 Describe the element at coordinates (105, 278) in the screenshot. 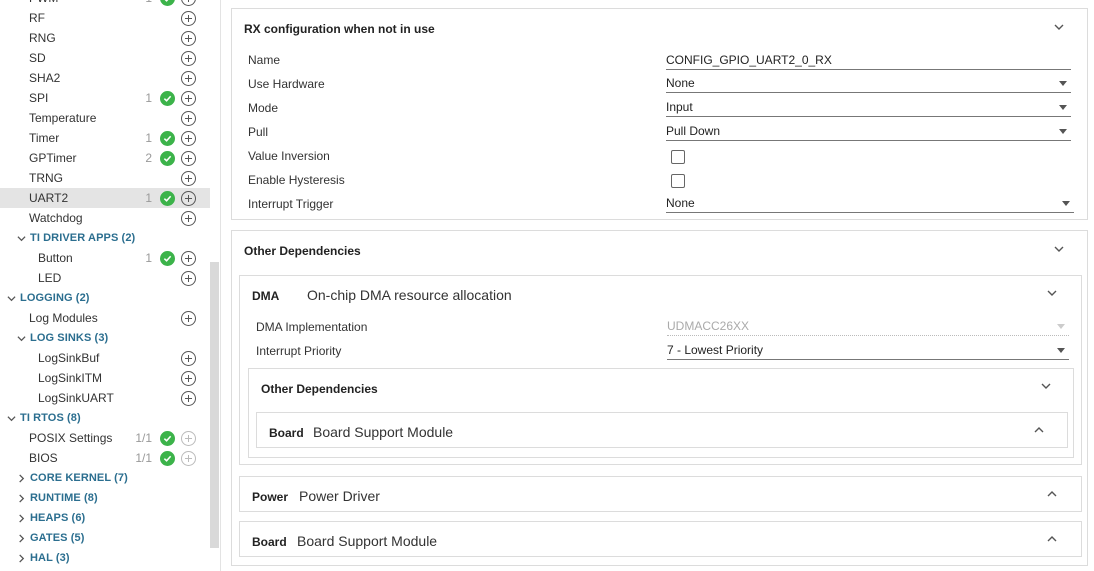

I see `tree-item-led: LED` at that location.